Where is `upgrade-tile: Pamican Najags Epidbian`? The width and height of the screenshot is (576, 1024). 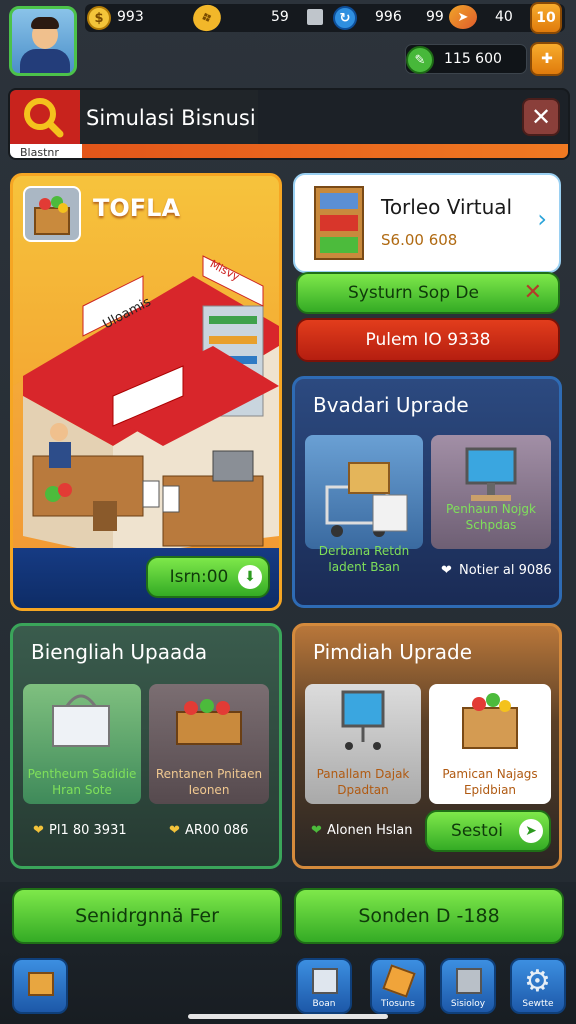
upgrade-tile: Pamican Najags Epidbian is located at coordinates (490, 744).